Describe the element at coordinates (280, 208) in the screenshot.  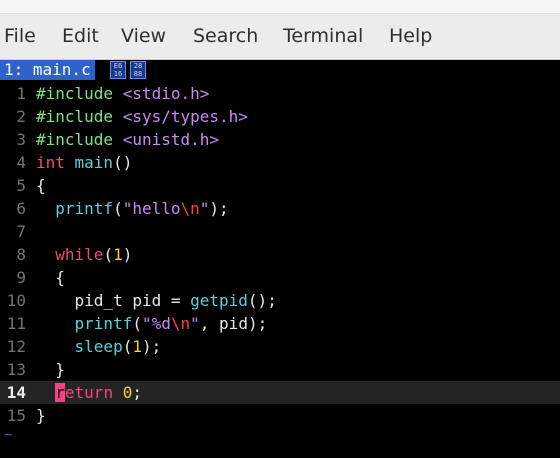
I see `code-line: 6 printf("hello\n");` at that location.